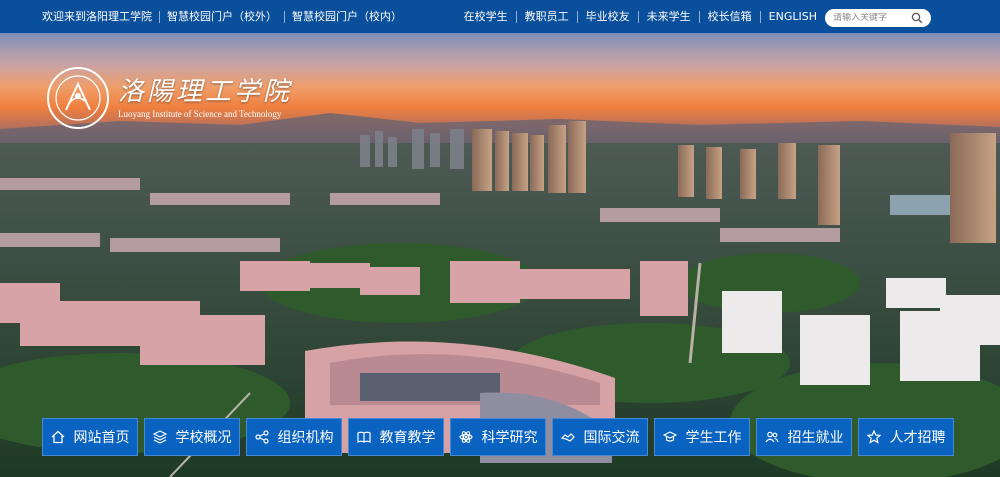  I want to click on nav-education: 教育教学, so click(396, 437).